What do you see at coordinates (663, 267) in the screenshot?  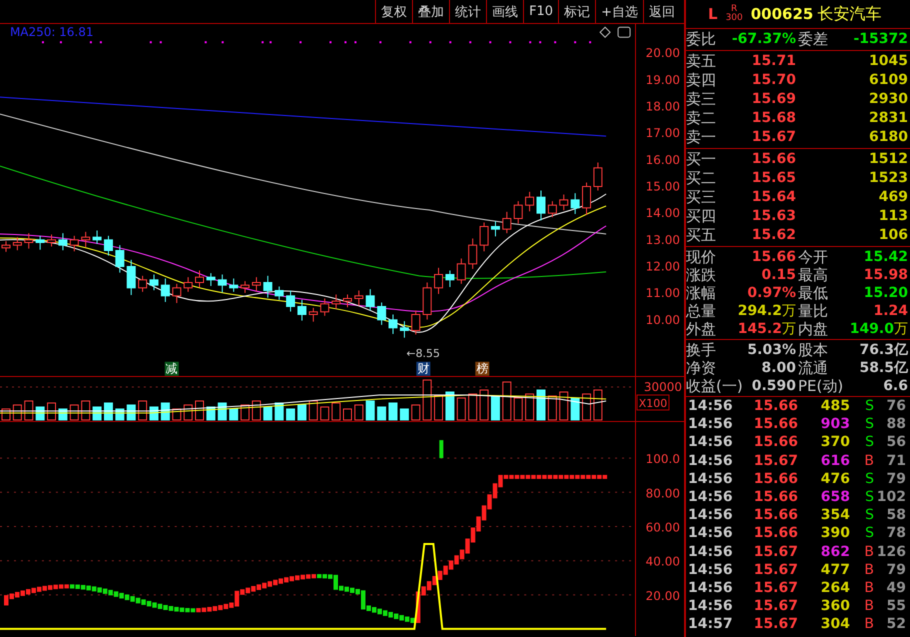 I see `axis-label: 12.00` at bounding box center [663, 267].